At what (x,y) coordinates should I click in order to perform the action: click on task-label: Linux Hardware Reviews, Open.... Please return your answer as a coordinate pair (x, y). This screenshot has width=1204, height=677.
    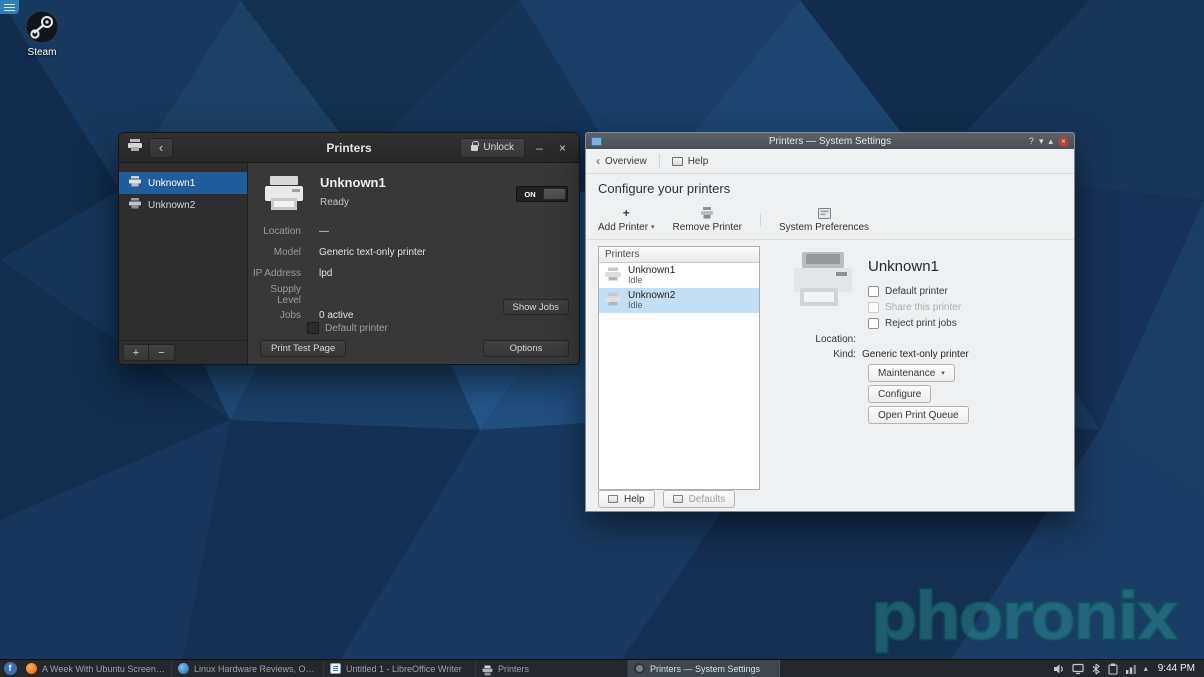
    Looking at the image, I should click on (255, 668).